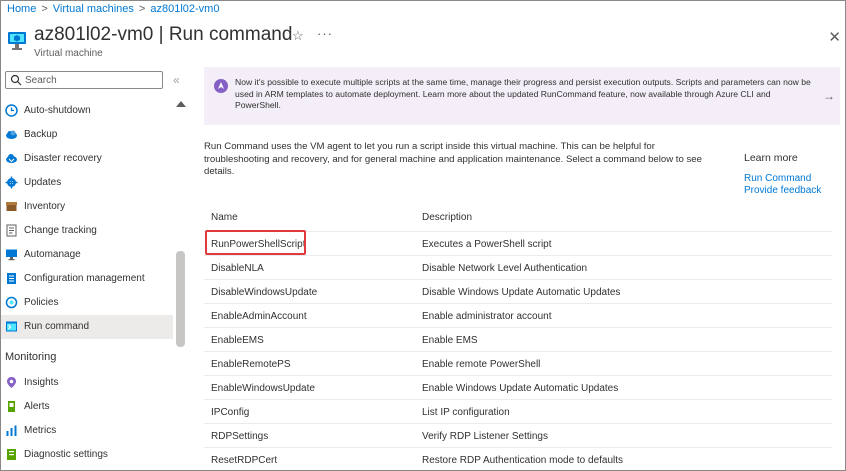  I want to click on sidebar-item-label: Policies, so click(41, 302).